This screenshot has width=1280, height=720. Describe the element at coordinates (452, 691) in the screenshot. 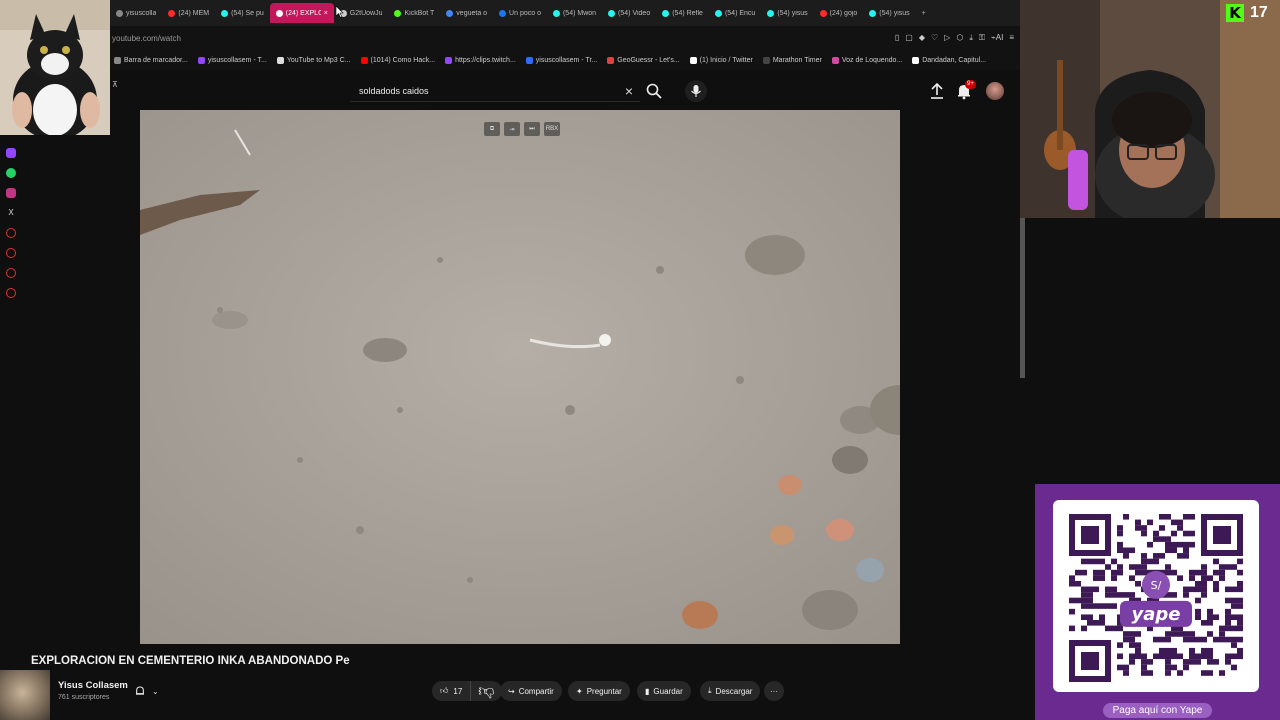

I see `like-button: 👍︎ 17` at that location.